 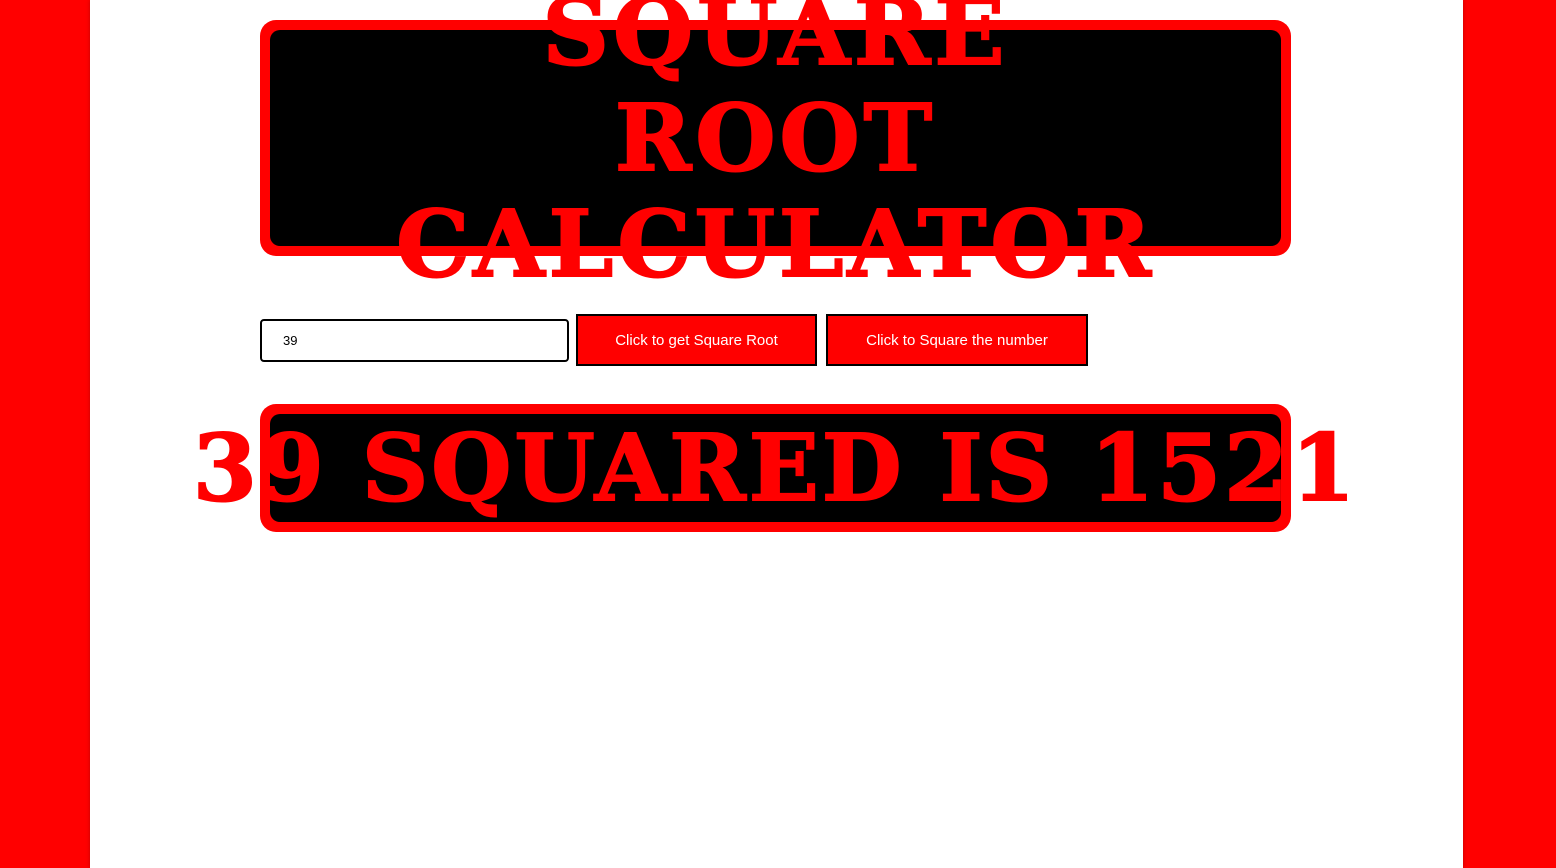 I want to click on result-text: 39 squared is 1521, so click(x=775, y=468).